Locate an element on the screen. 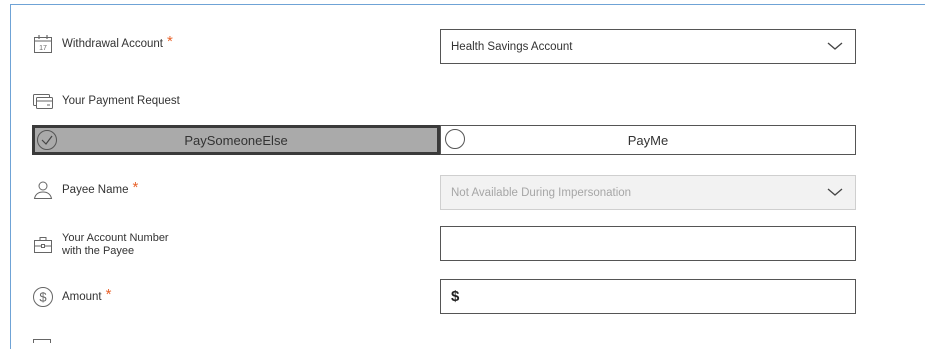  briefcase-icon is located at coordinates (43, 245).